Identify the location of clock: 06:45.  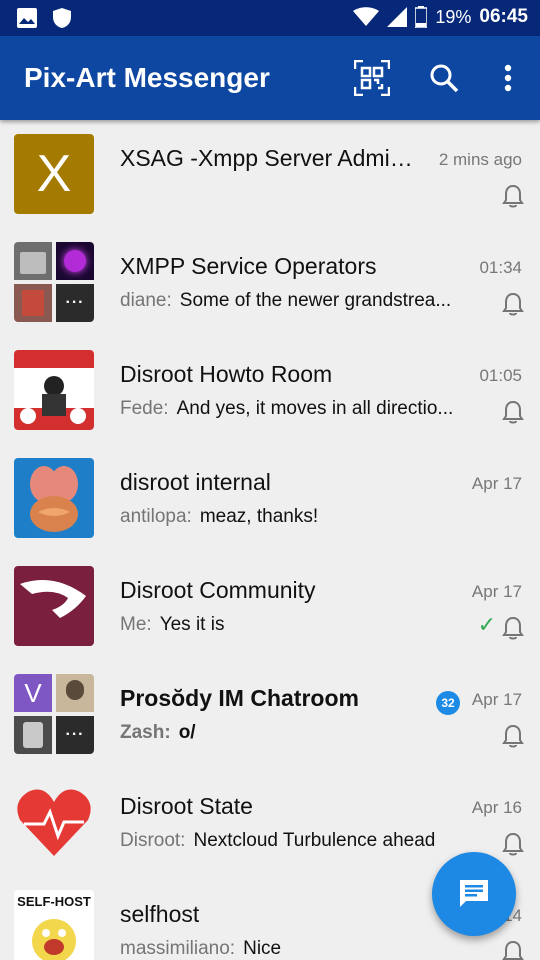
(503, 16).